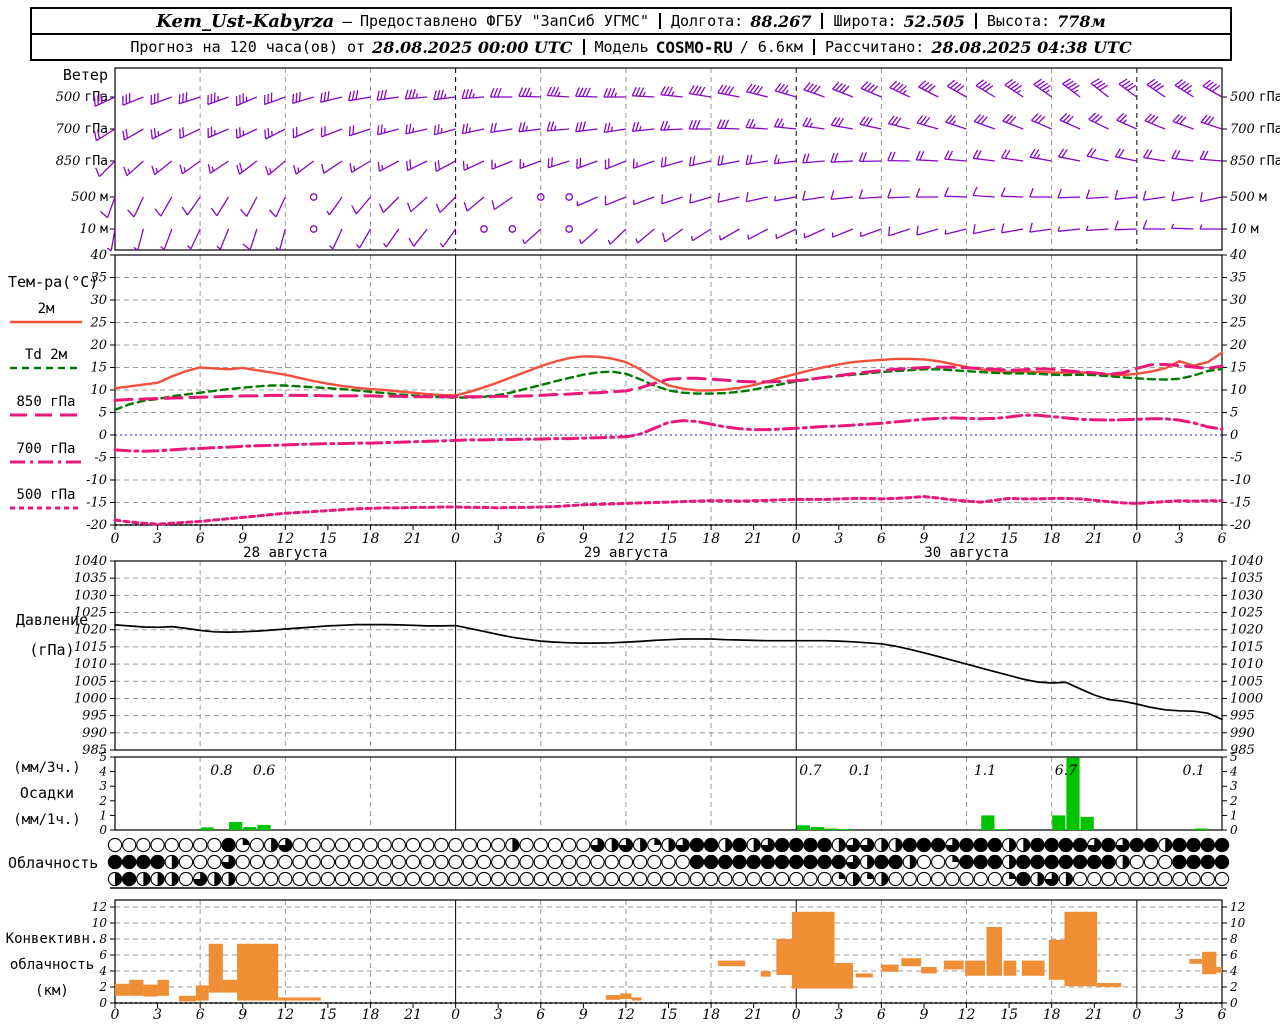  Describe the element at coordinates (1238, 368) in the screenshot. I see `temp-tick-label: 15` at that location.